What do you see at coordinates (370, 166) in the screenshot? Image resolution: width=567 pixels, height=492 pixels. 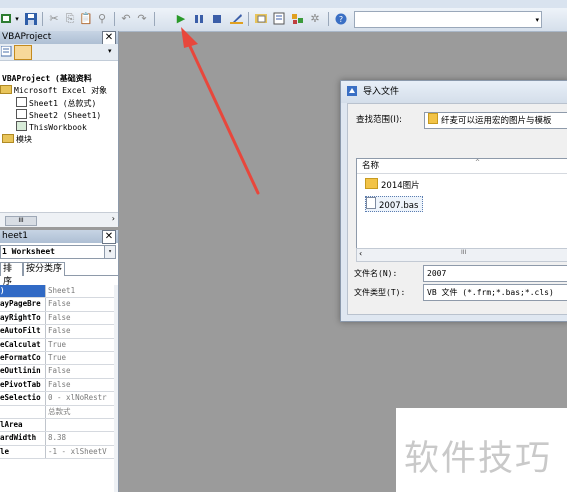 I see `column-header-name: 名称` at bounding box center [370, 166].